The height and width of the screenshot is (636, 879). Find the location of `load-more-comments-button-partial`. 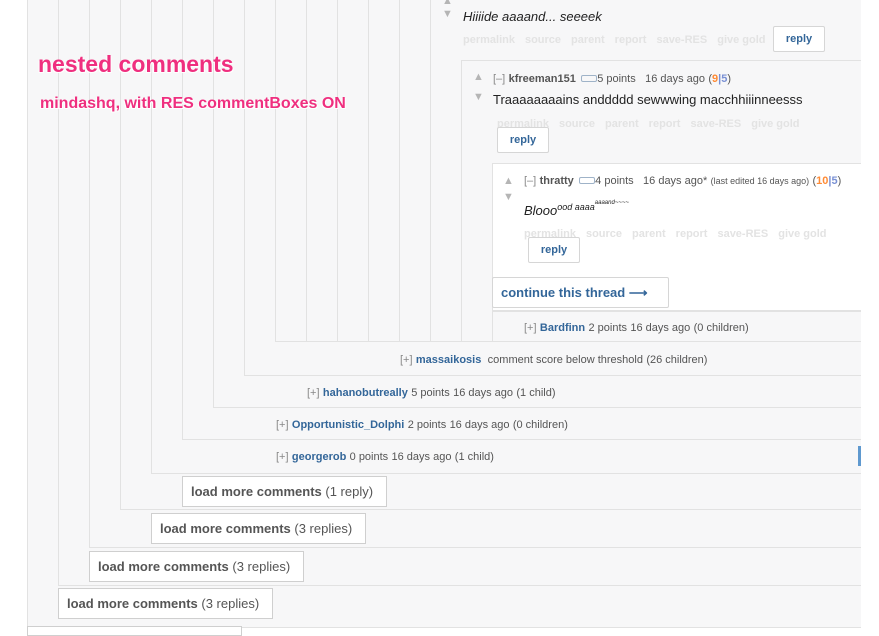

load-more-comments-button-partial is located at coordinates (134, 631).